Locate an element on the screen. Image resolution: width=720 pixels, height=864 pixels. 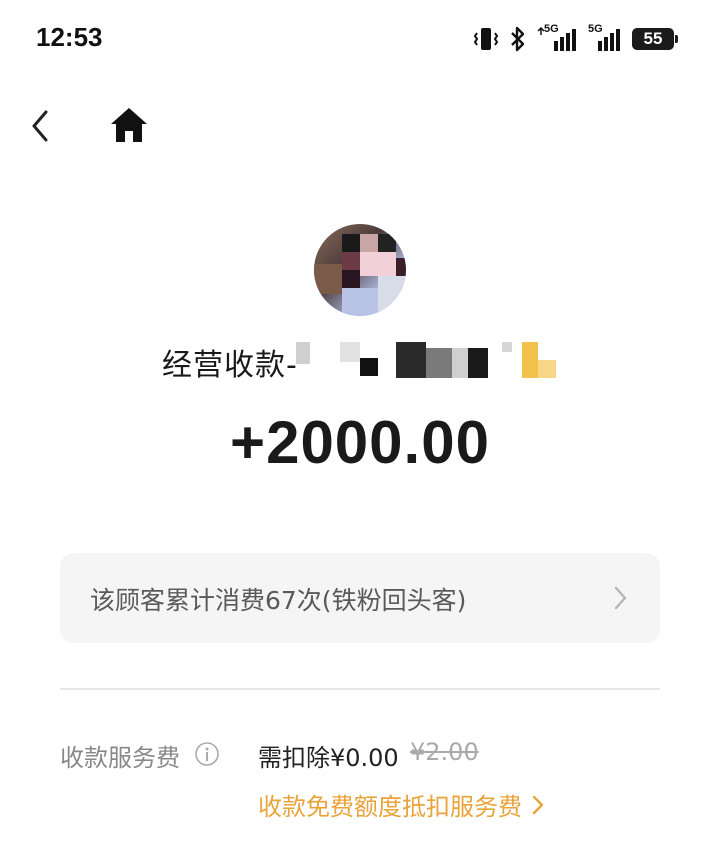
info-icon is located at coordinates (207, 754).